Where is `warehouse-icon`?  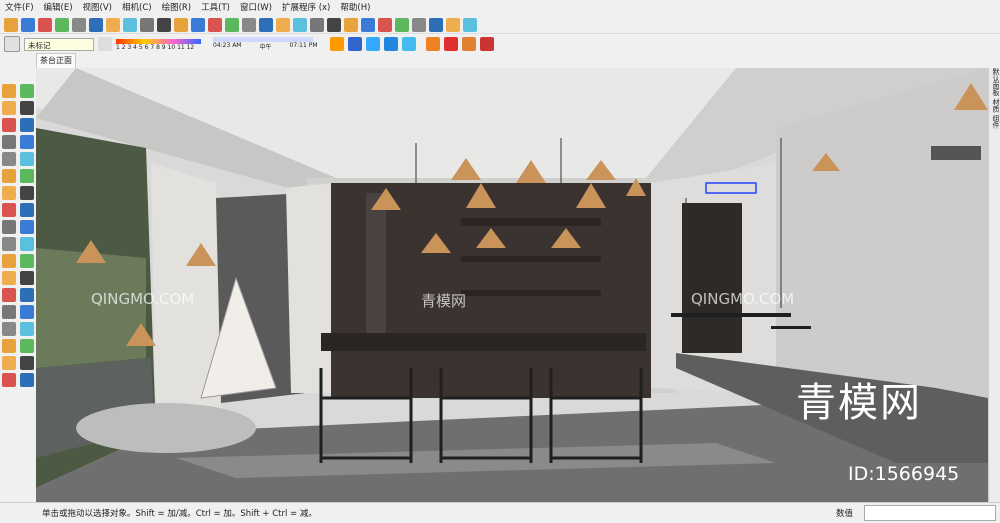 warehouse-icon is located at coordinates (9, 380).